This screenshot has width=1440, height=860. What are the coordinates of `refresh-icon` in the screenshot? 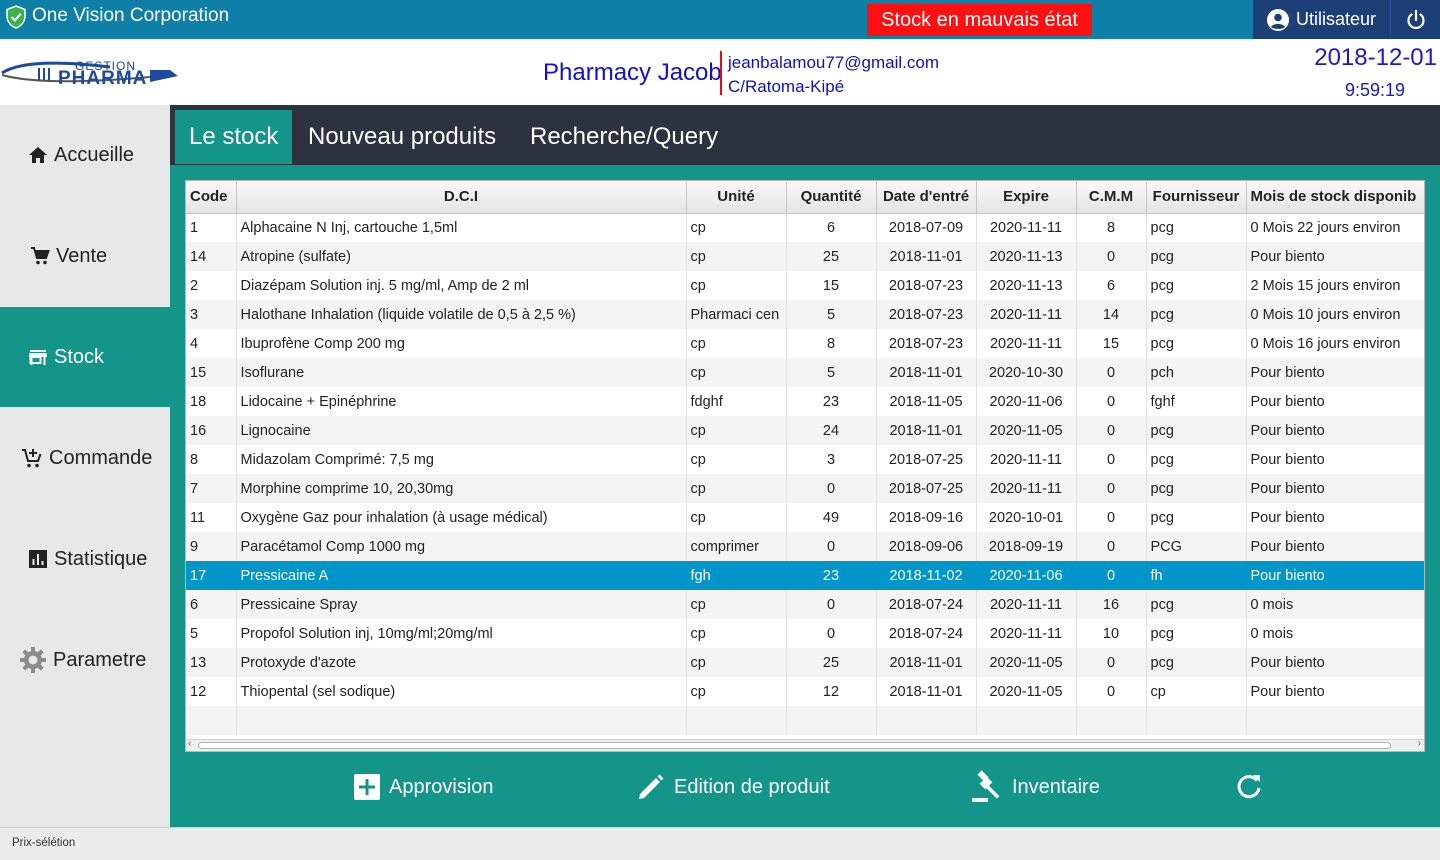 It's located at (1249, 787).